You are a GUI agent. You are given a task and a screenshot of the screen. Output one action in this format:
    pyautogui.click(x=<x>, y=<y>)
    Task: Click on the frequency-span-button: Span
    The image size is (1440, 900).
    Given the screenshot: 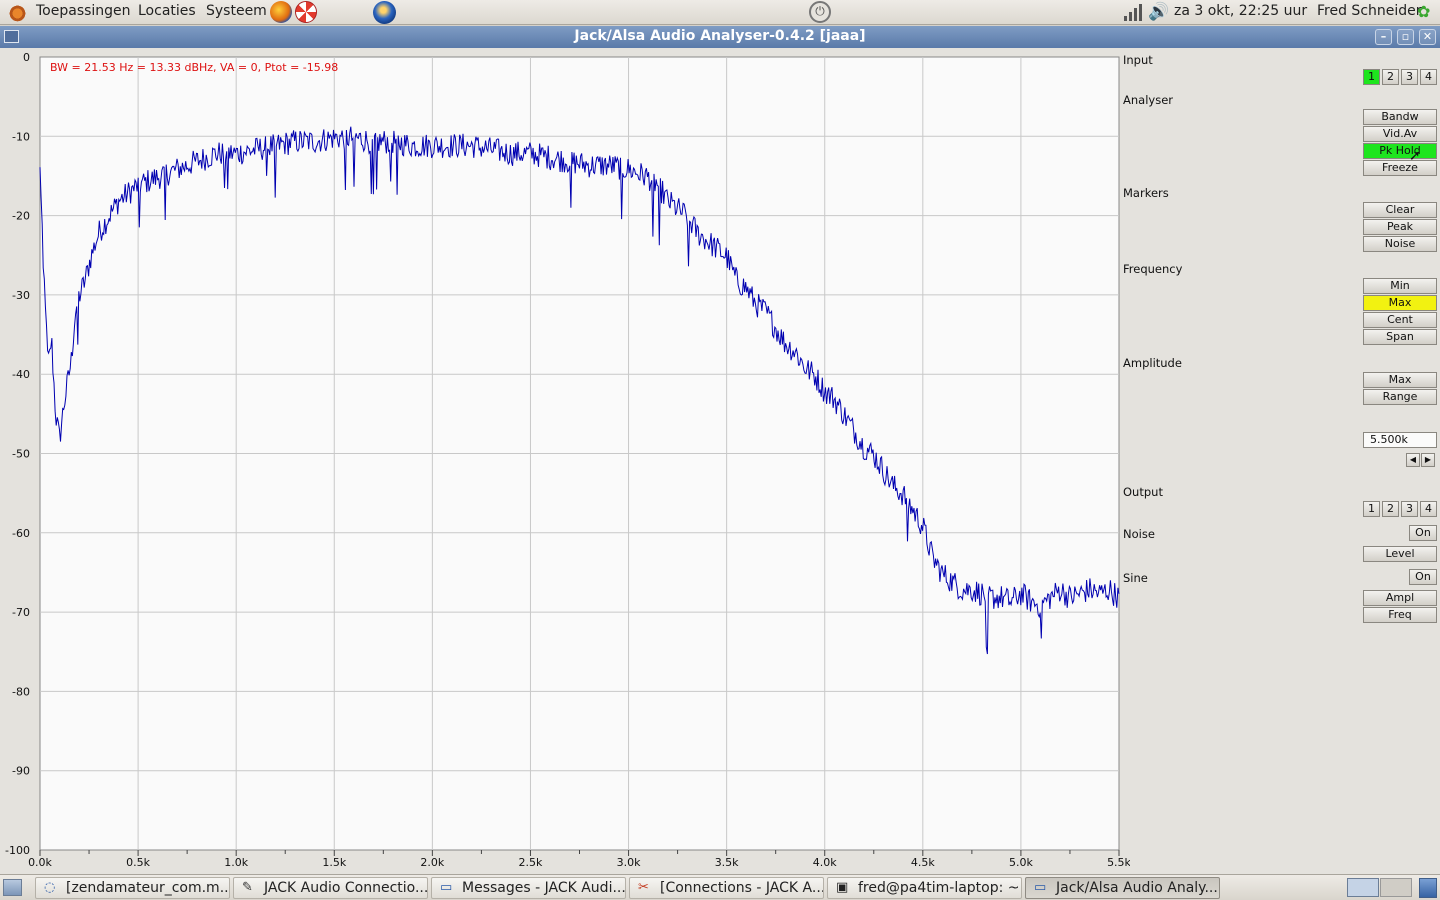 What is the action you would take?
    pyautogui.click(x=1400, y=337)
    